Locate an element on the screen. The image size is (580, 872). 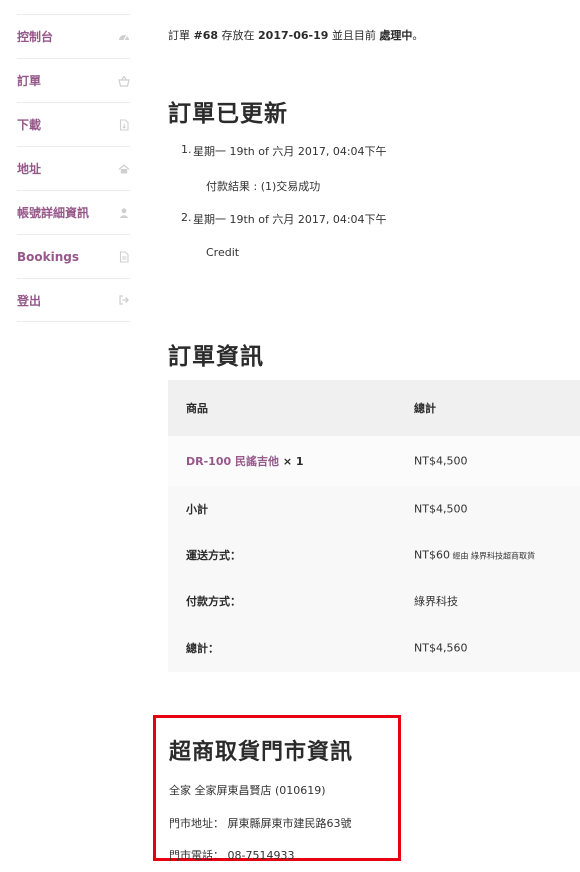
row-value: 綠界科技 is located at coordinates (436, 601).